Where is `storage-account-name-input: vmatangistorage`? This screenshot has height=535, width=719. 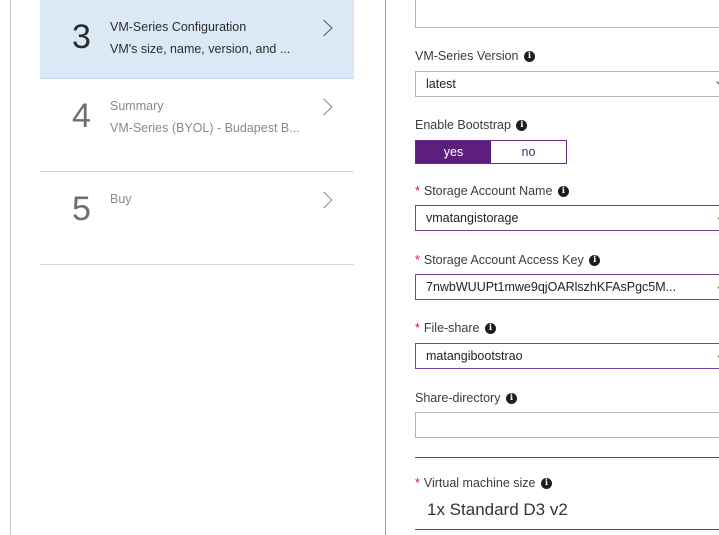
storage-account-name-input: vmatangistorage is located at coordinates (567, 218).